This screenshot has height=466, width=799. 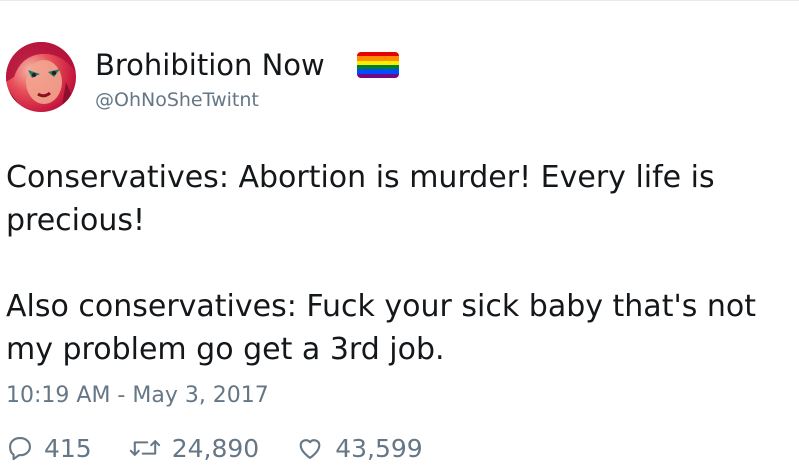 What do you see at coordinates (210, 65) in the screenshot?
I see `display-name: Brohibition Now` at bounding box center [210, 65].